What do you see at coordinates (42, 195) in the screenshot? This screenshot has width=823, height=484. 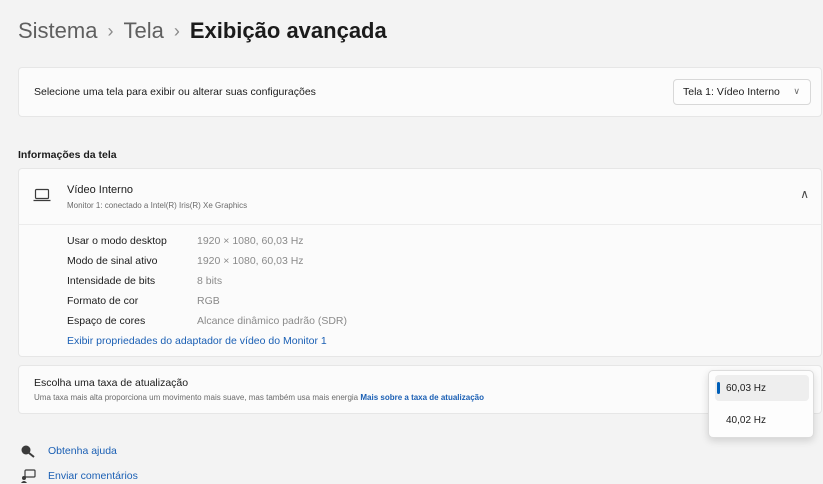 I see `laptop-icon` at bounding box center [42, 195].